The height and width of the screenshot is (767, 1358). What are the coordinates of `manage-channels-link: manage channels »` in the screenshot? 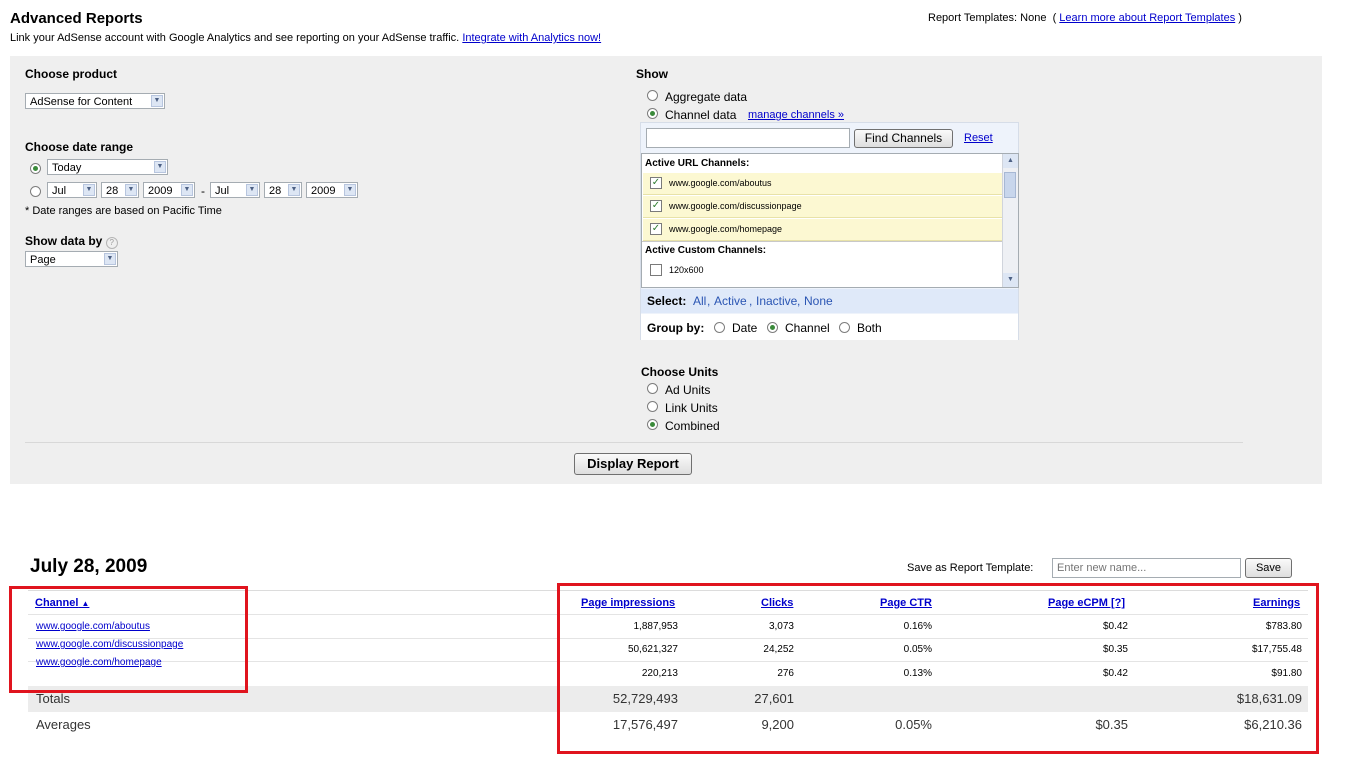 It's located at (796, 115).